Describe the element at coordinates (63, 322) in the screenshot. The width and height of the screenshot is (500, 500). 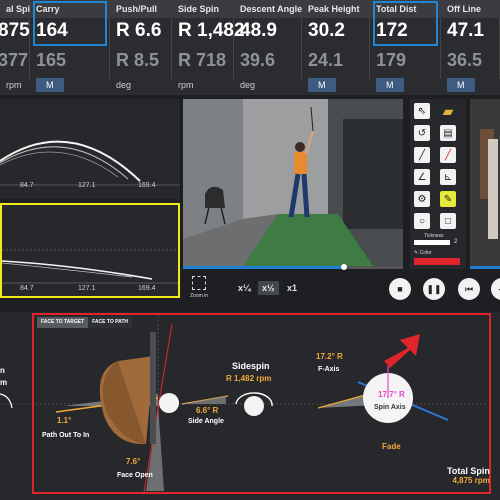
I see `tab-face-to-target: FACE TO TARGET` at that location.